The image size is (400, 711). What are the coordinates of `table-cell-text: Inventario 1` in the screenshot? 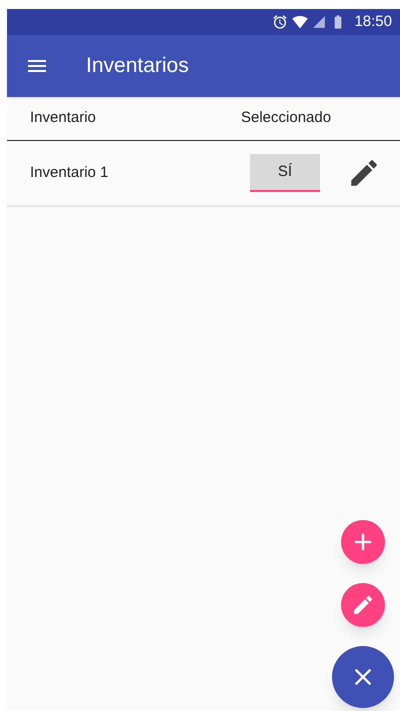 It's located at (70, 172).